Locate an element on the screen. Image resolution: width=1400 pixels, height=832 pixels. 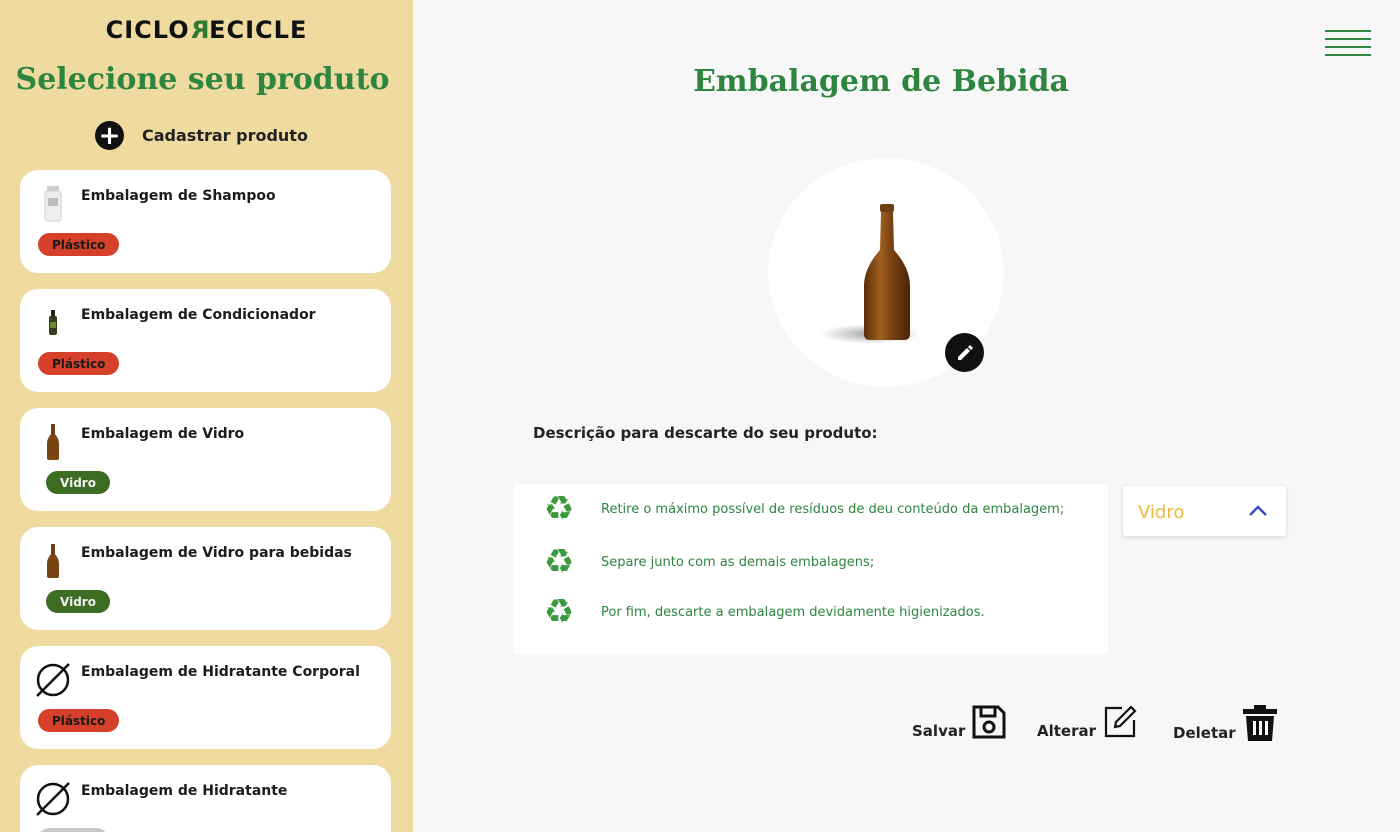
product-card-moisturizer: Embalagem de Hidratante is located at coordinates (205, 798).